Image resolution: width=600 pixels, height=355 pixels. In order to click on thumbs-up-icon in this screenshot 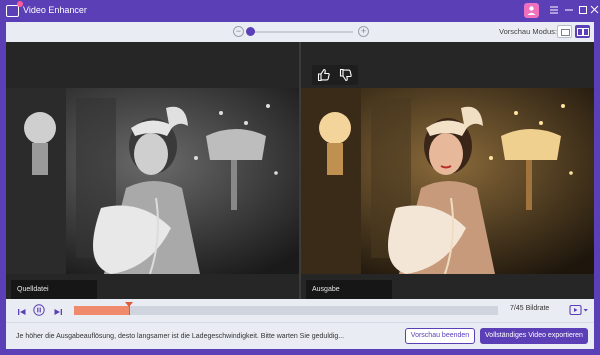, I will do `click(324, 75)`.